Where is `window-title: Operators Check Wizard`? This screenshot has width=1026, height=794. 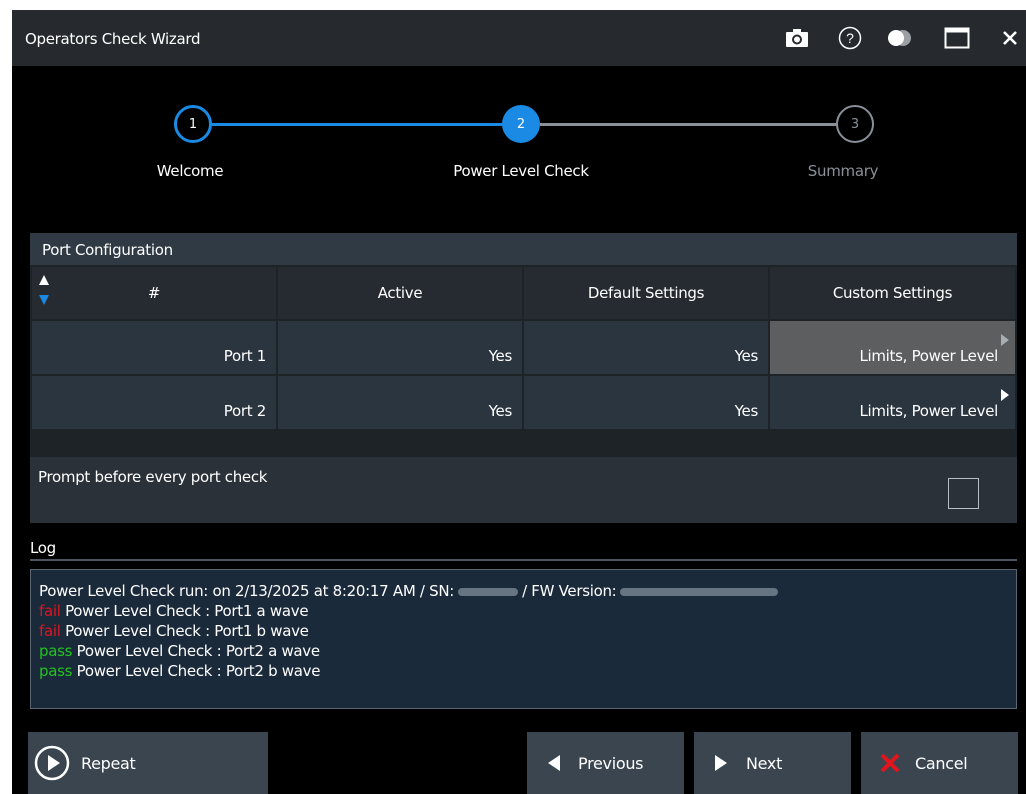
window-title: Operators Check Wizard is located at coordinates (113, 39).